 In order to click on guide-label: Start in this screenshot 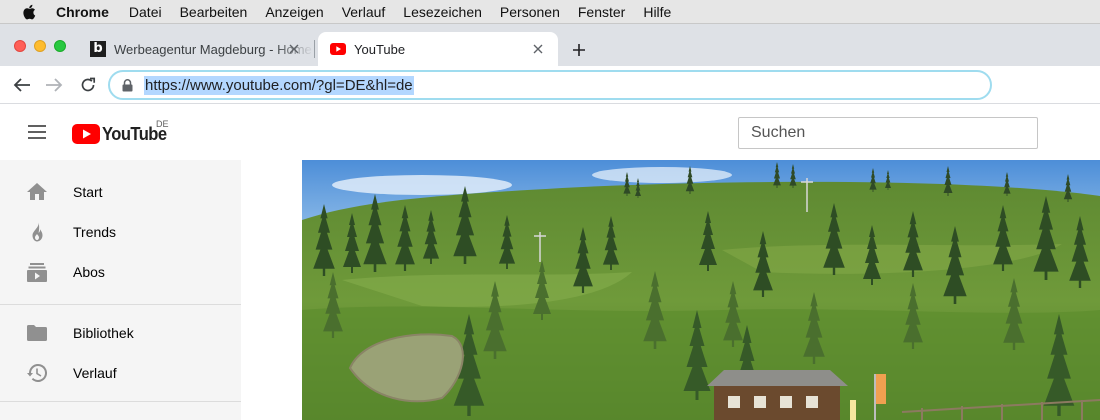, I will do `click(88, 192)`.